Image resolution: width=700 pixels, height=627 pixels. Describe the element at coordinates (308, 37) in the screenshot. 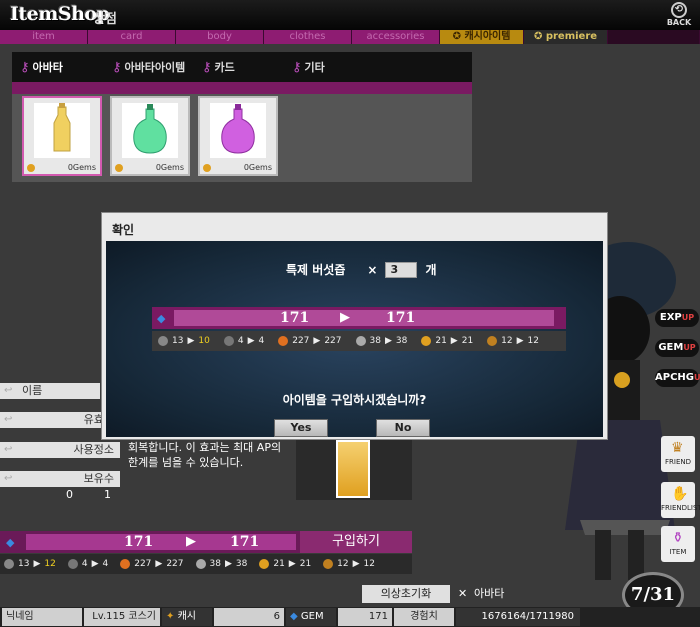

I see `tab-clothes: clothes` at that location.